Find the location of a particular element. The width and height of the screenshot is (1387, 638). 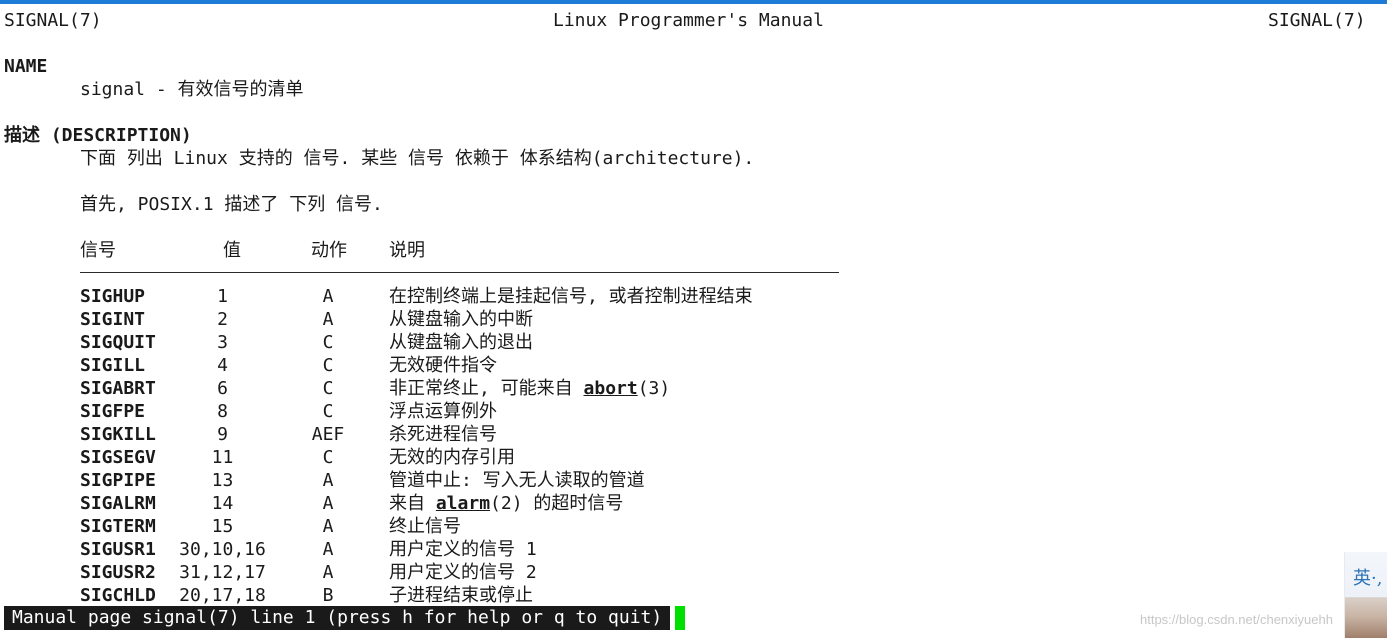

signal-name: SIGTERM is located at coordinates (118, 526).